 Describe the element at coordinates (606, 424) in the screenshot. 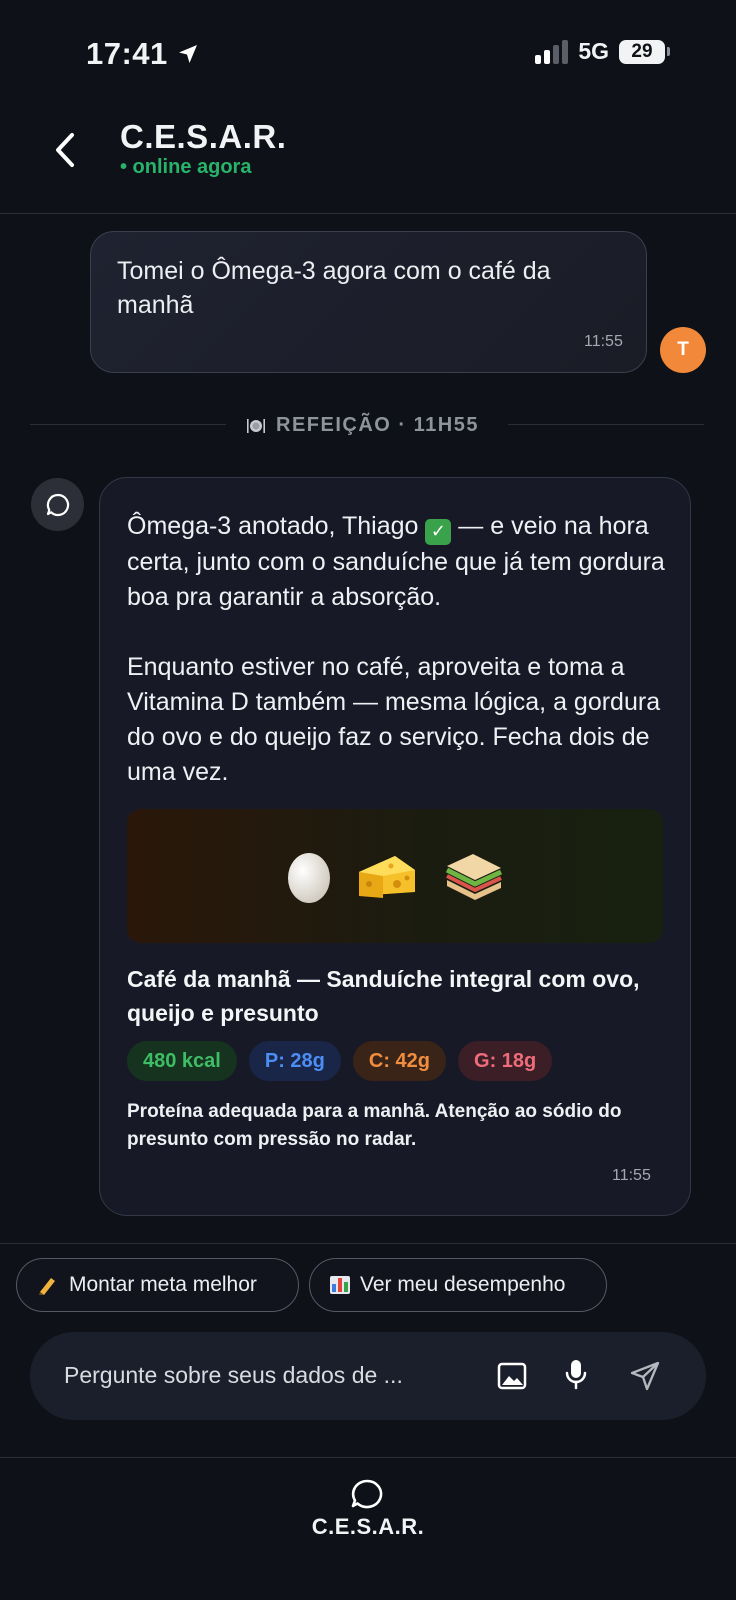

I see `section-divider-right` at that location.